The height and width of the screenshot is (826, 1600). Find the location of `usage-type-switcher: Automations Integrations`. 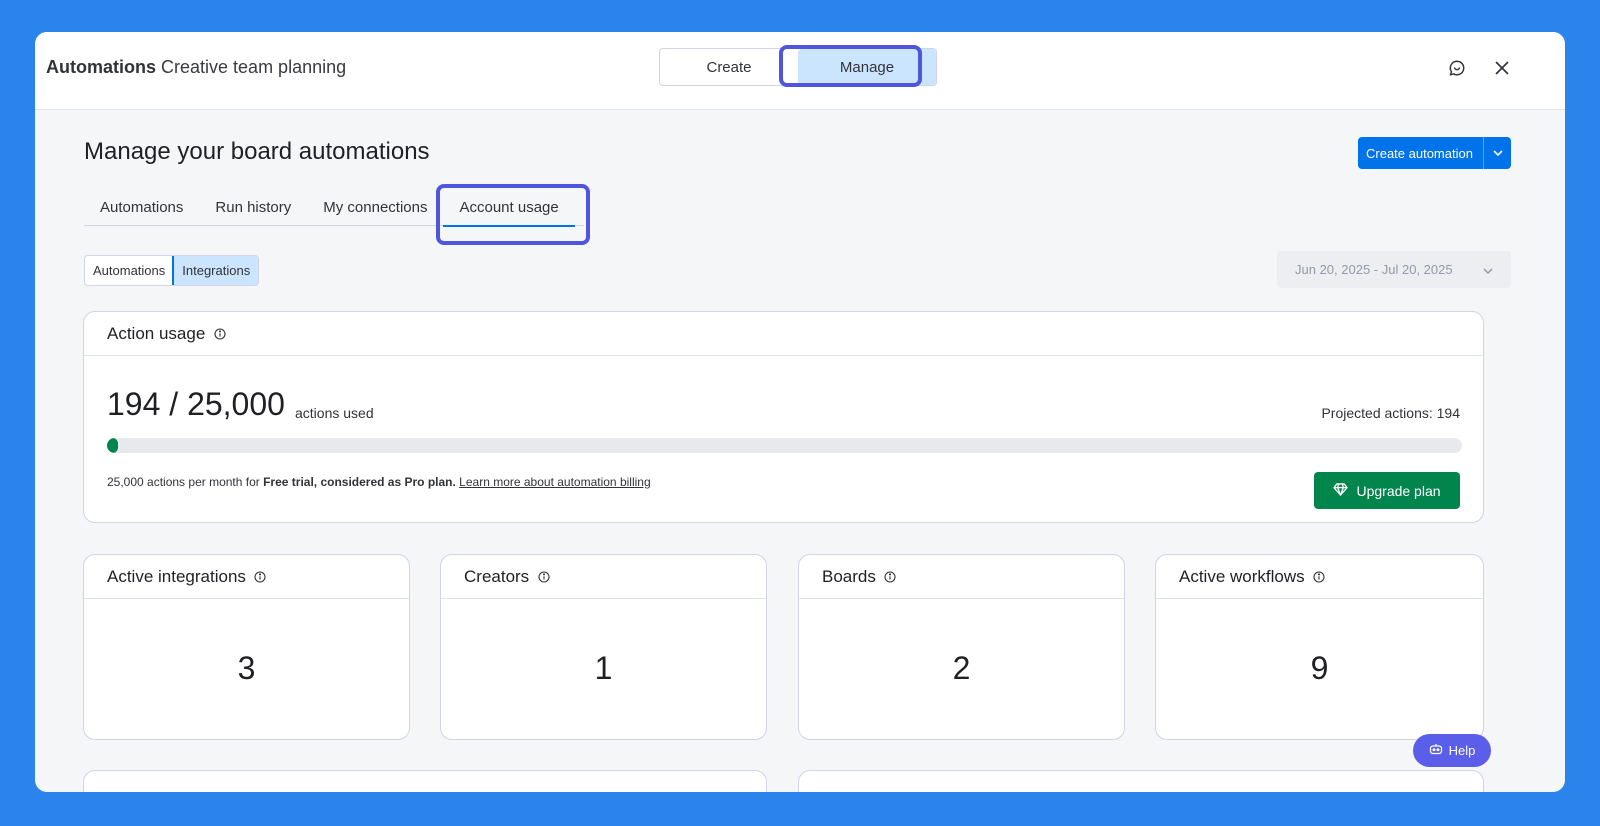

usage-type-switcher: Automations Integrations is located at coordinates (172, 270).